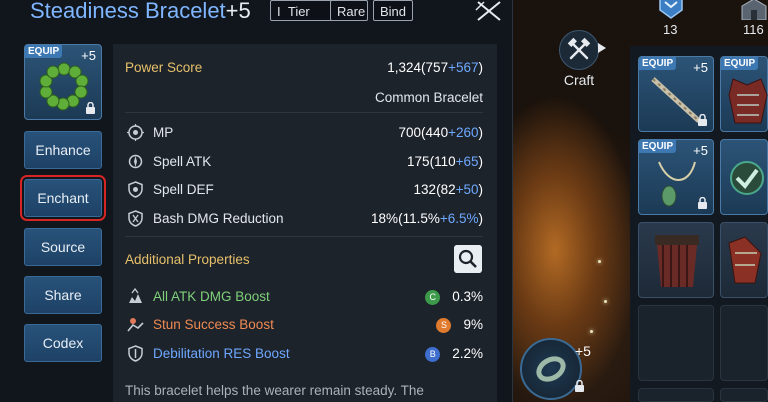 This screenshot has width=768, height=402. What do you see at coordinates (135, 161) in the screenshot?
I see `spell-atk-icon` at bounding box center [135, 161].